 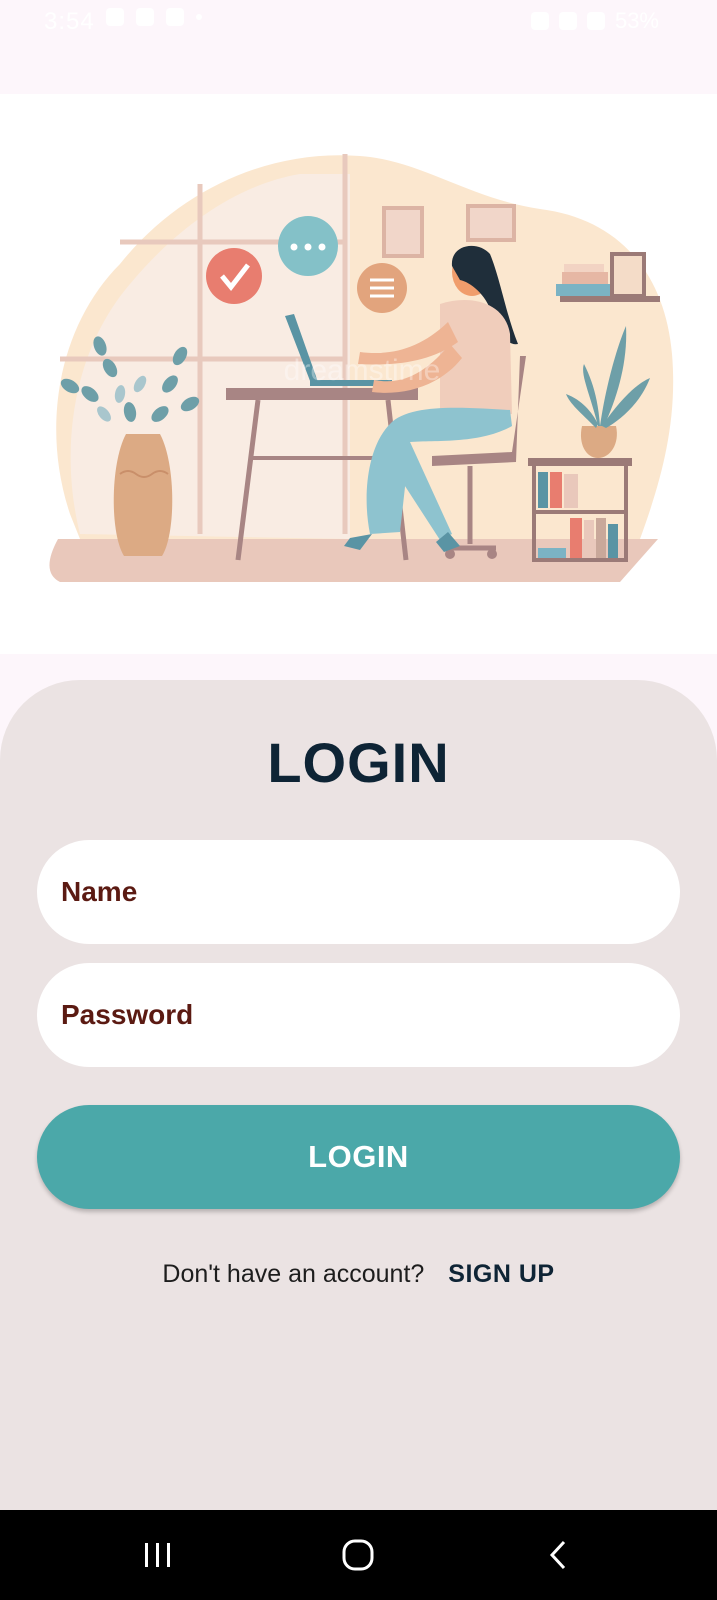 I want to click on login-button: LOGIN, so click(x=358, y=1157).